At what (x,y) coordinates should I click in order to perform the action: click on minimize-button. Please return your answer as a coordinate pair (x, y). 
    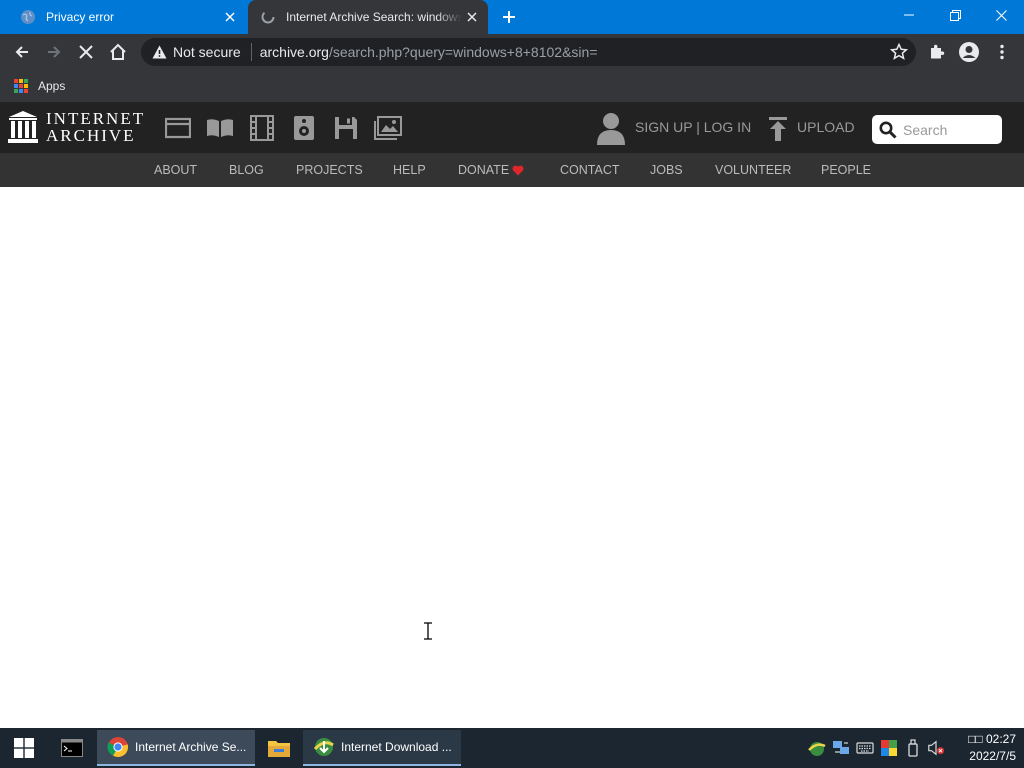
    Looking at the image, I should click on (909, 15).